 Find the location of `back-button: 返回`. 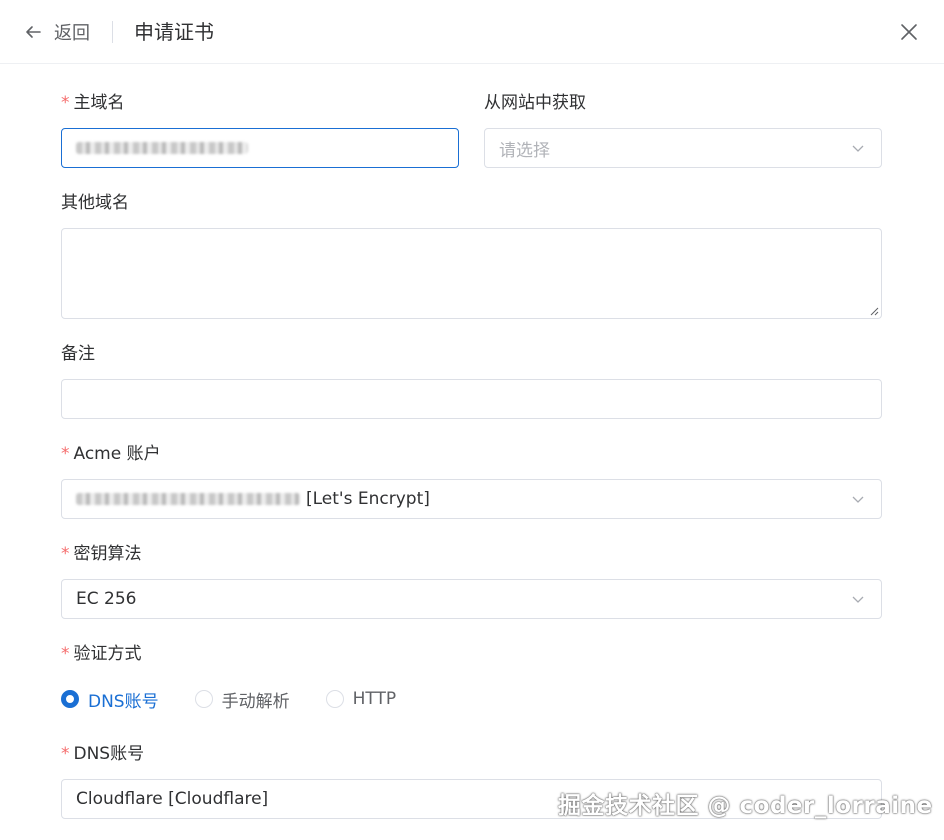

back-button: 返回 is located at coordinates (57, 32).